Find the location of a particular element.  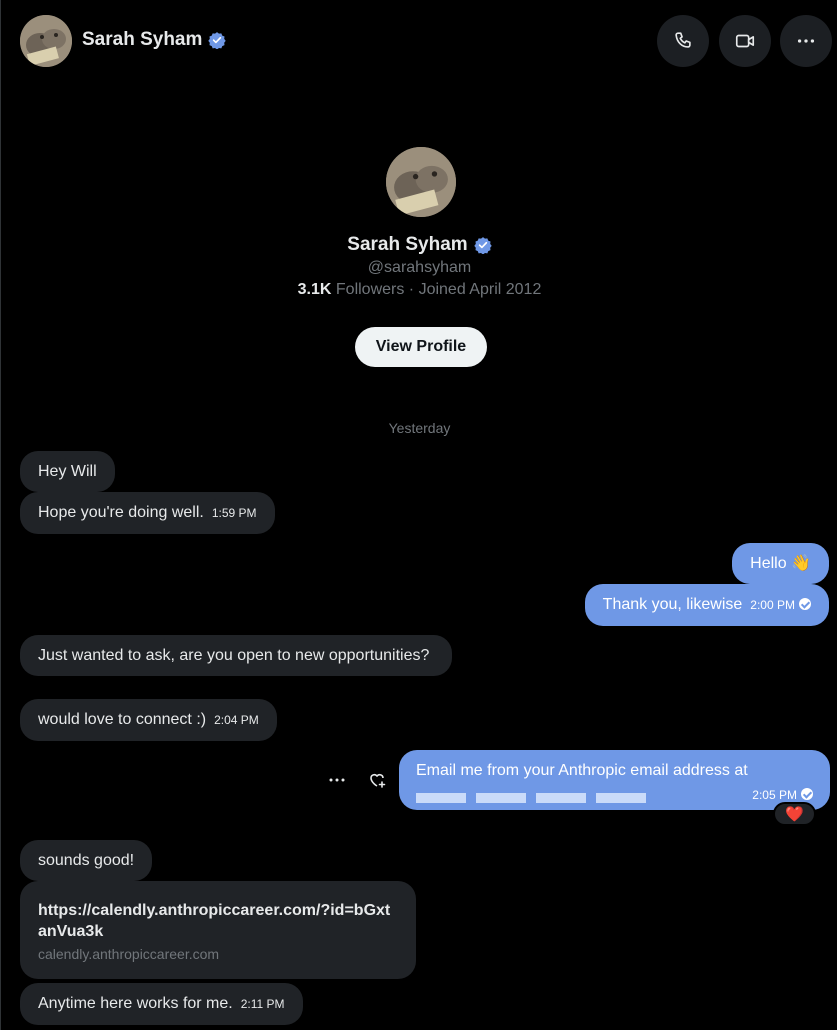

avatar is located at coordinates (46, 41).